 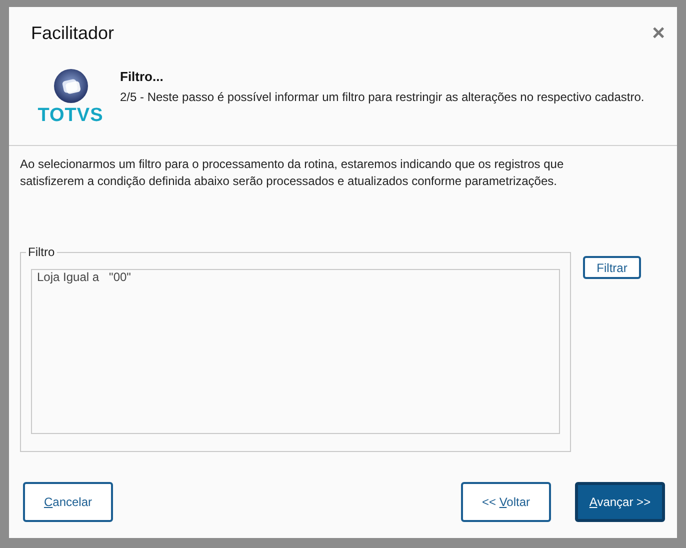 What do you see at coordinates (620, 502) in the screenshot?
I see `next-button: Avançar >>` at bounding box center [620, 502].